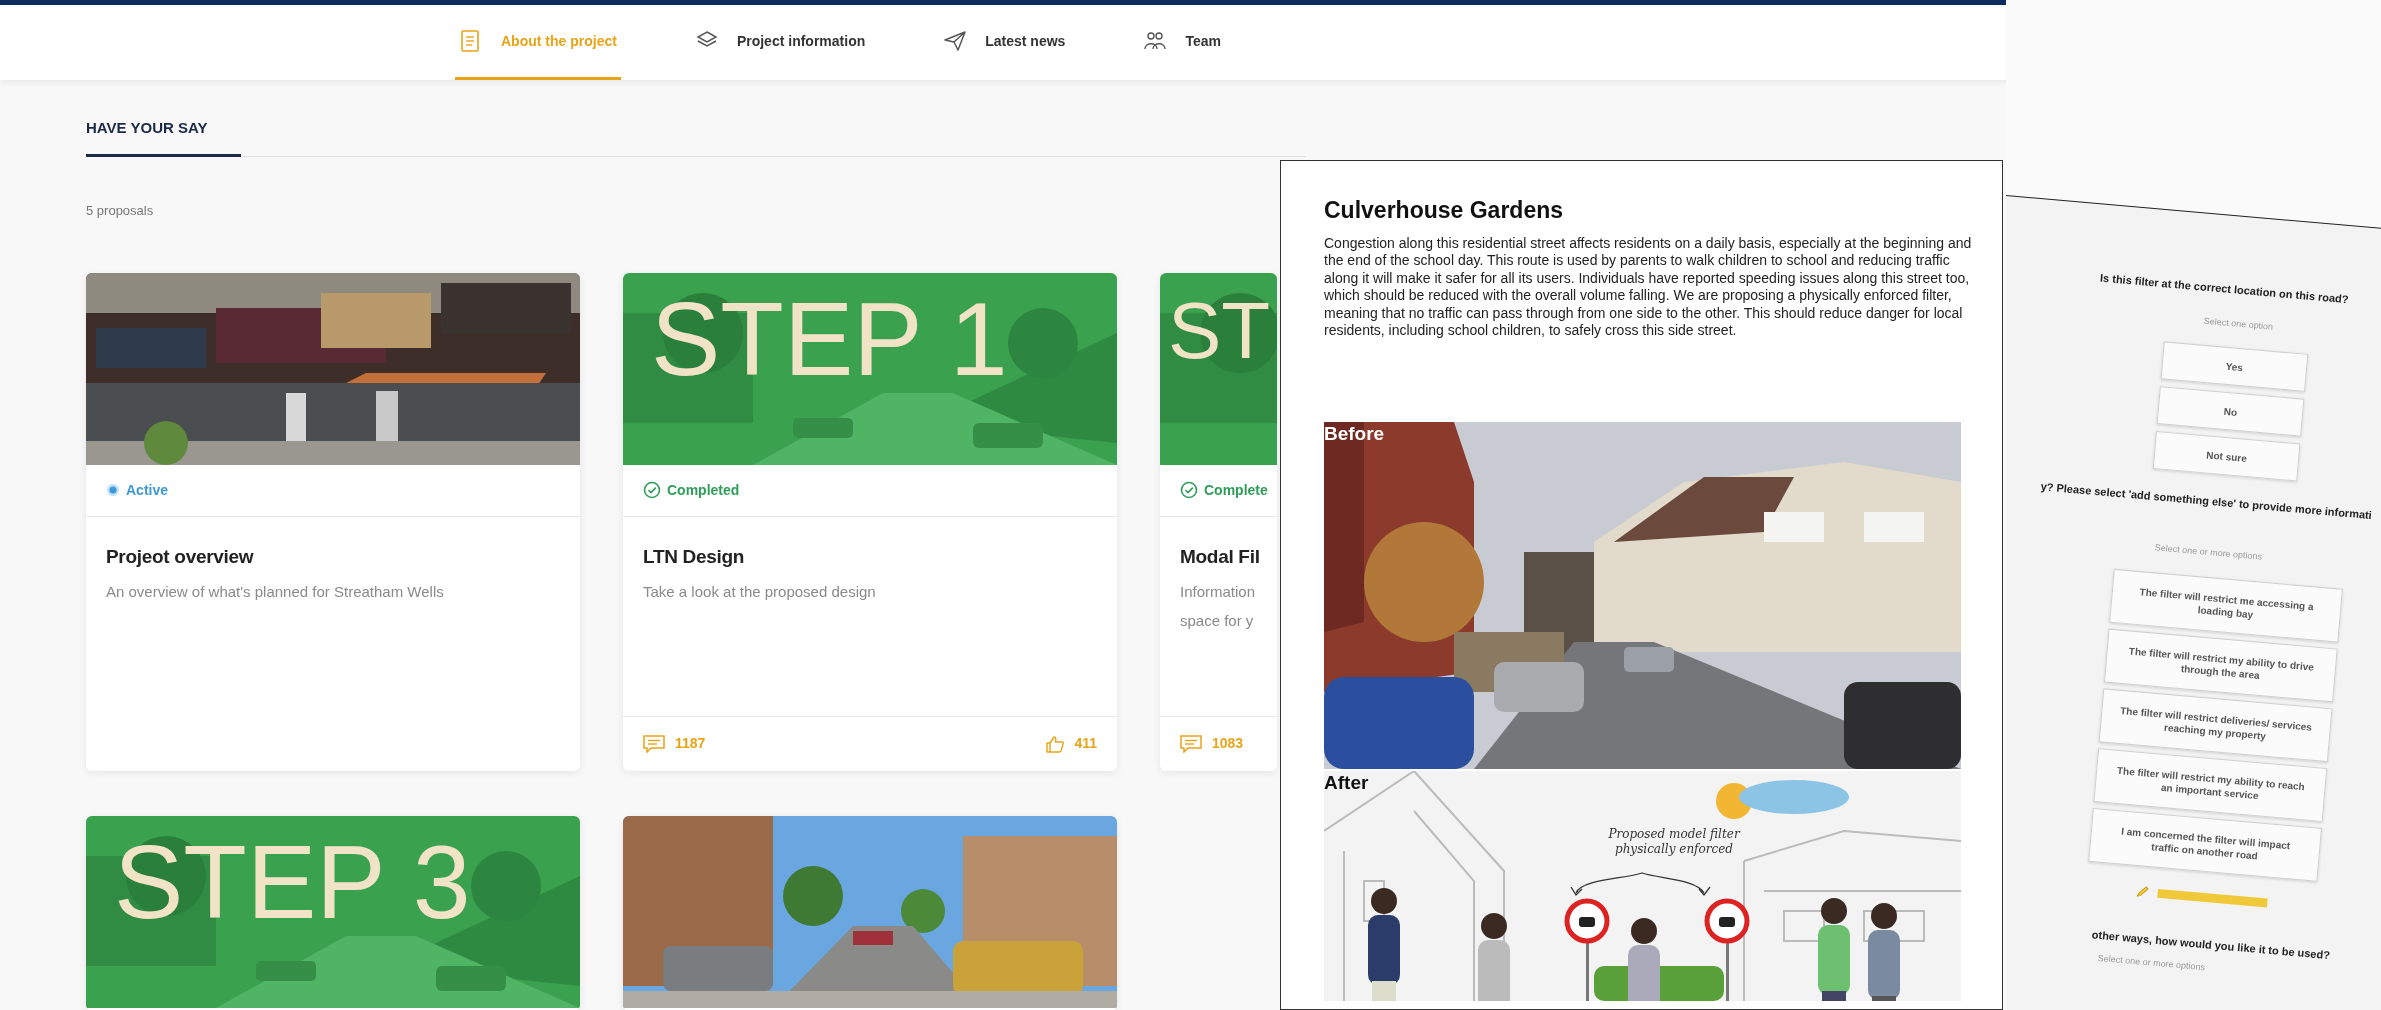 Image resolution: width=2381 pixels, height=1010 pixels. I want to click on card-description: Information, so click(1218, 592).